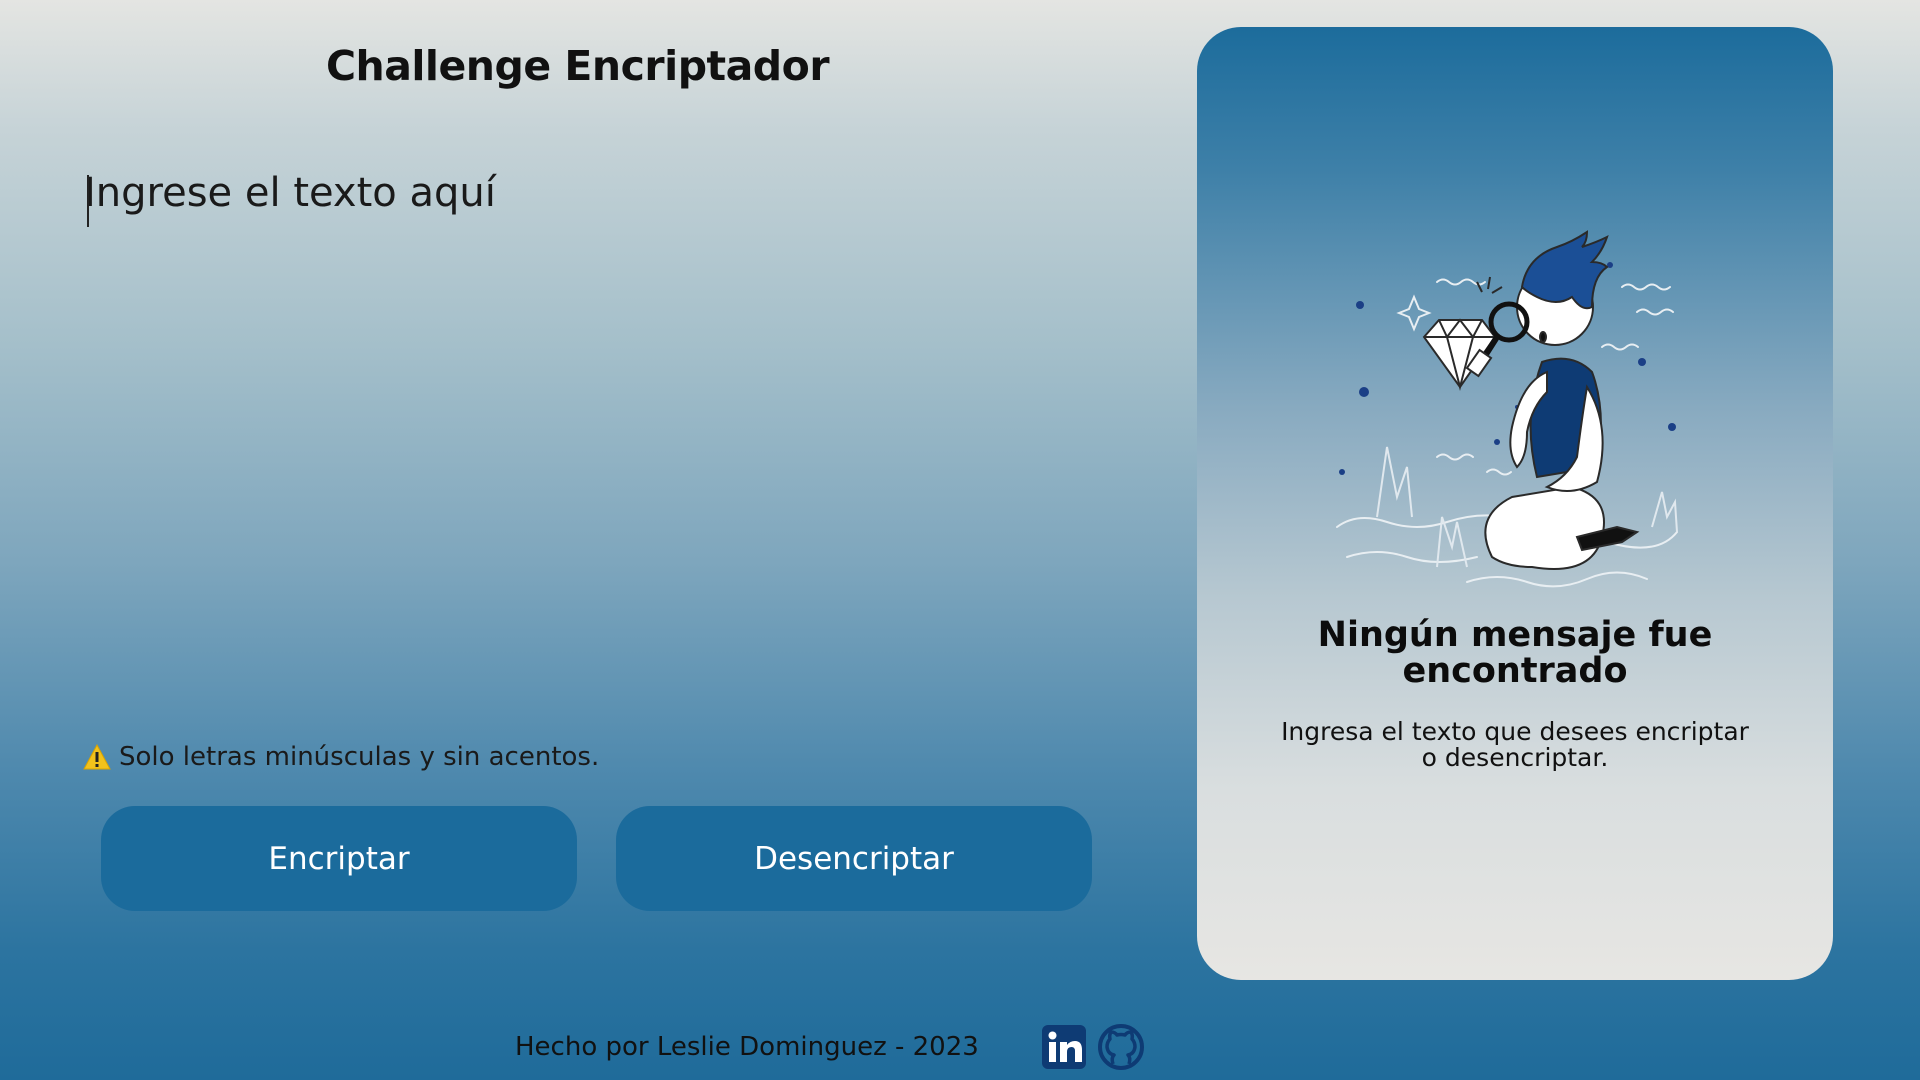  I want to click on empty-title-line-2: encontrado, so click(1515, 671).